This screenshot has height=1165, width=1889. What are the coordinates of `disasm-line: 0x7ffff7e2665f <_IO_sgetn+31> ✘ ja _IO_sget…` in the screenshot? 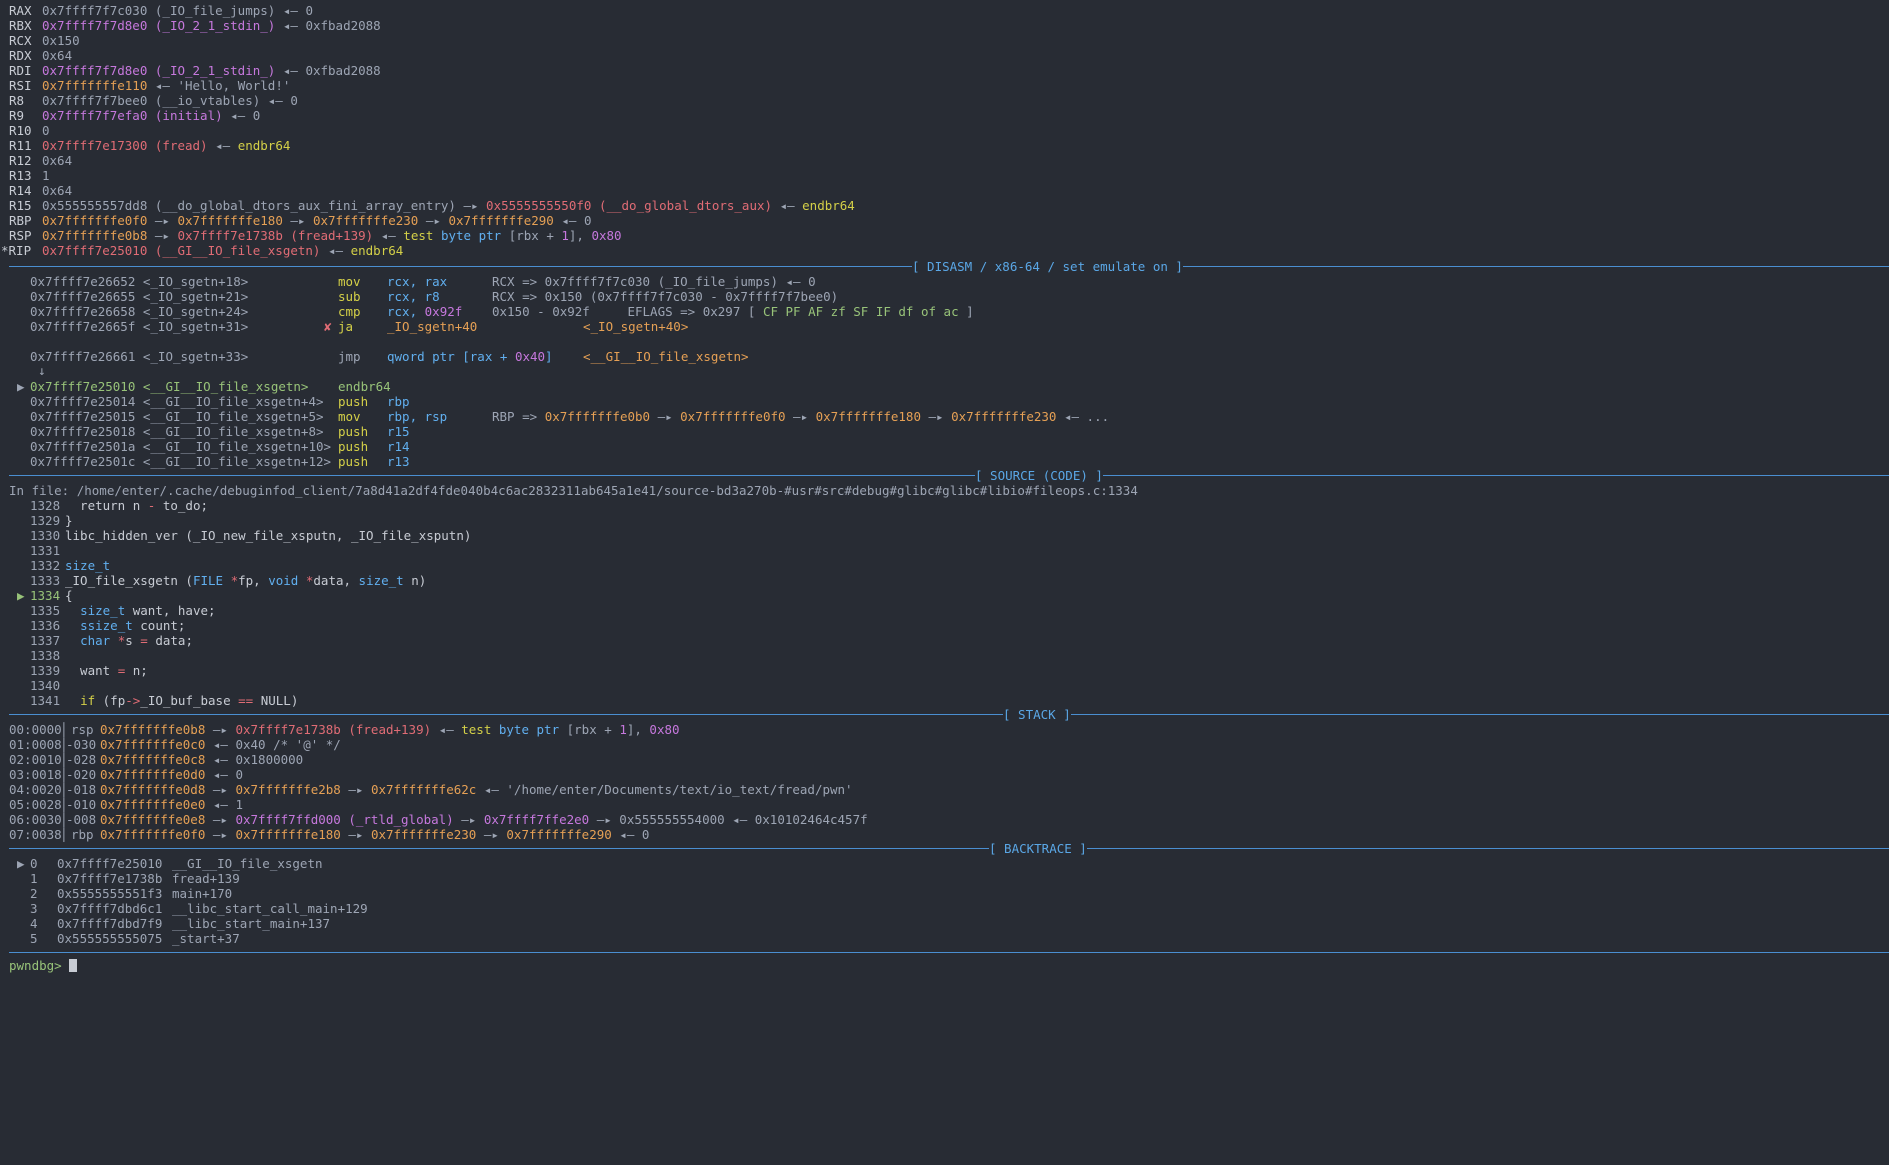 It's located at (359, 326).